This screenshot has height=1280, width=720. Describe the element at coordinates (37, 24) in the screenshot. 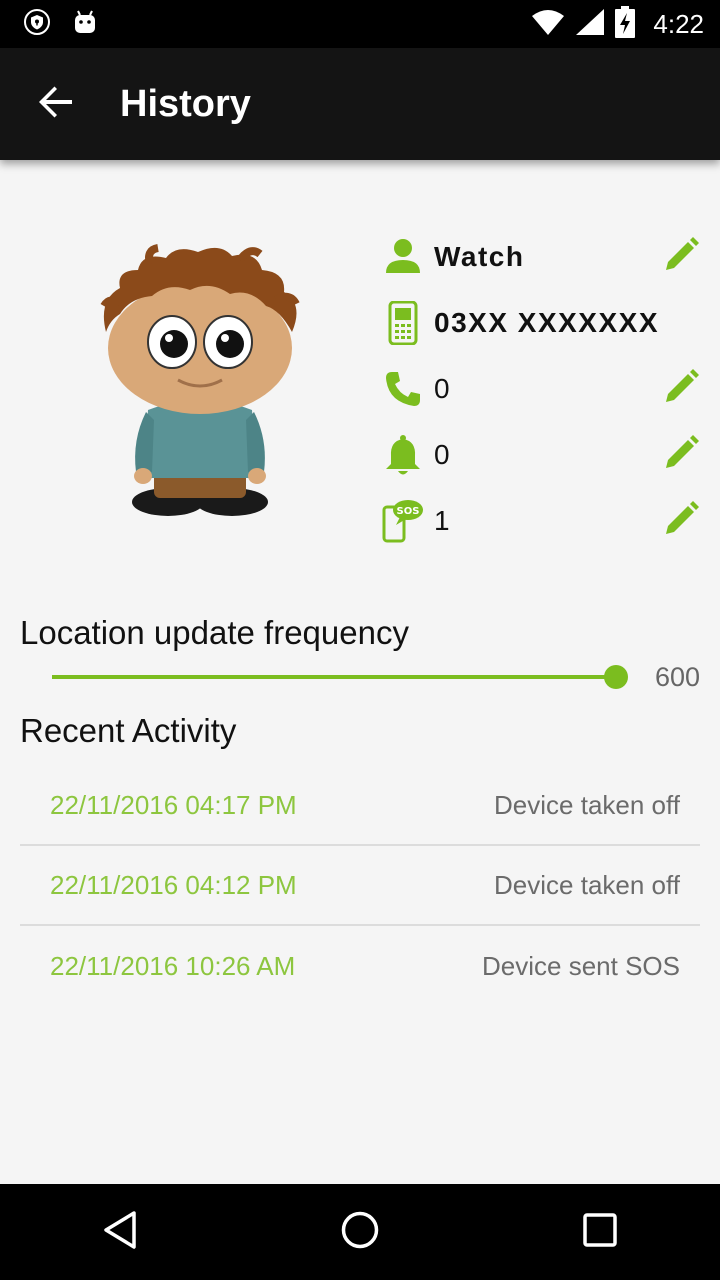

I see `shield-icon` at that location.